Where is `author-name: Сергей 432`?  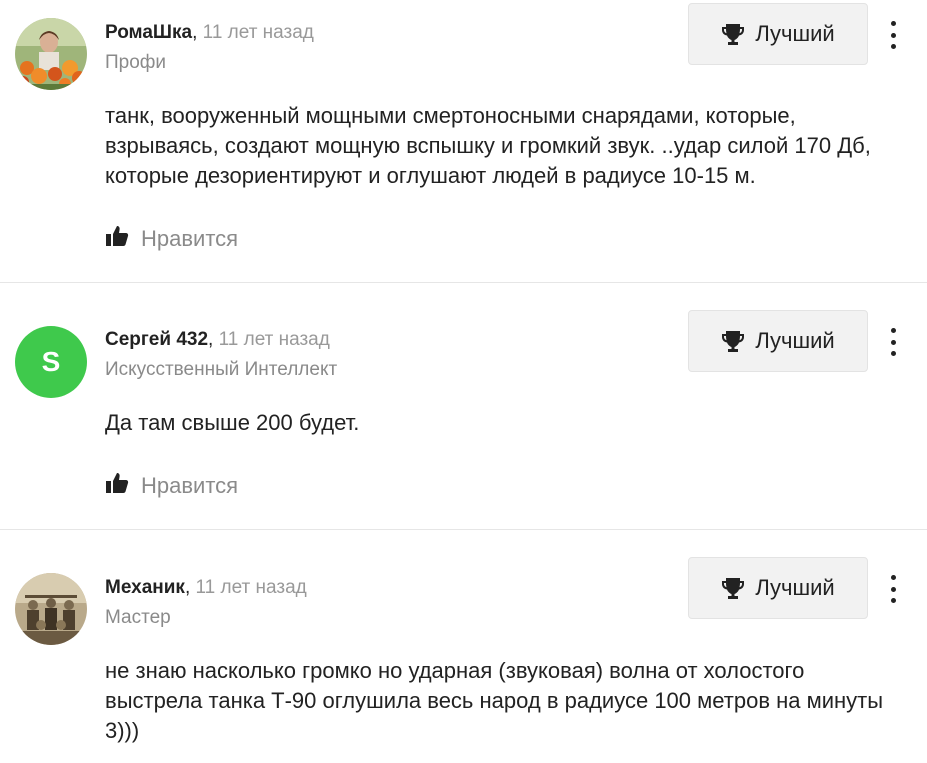
author-name: Сергей 432 is located at coordinates (156, 339).